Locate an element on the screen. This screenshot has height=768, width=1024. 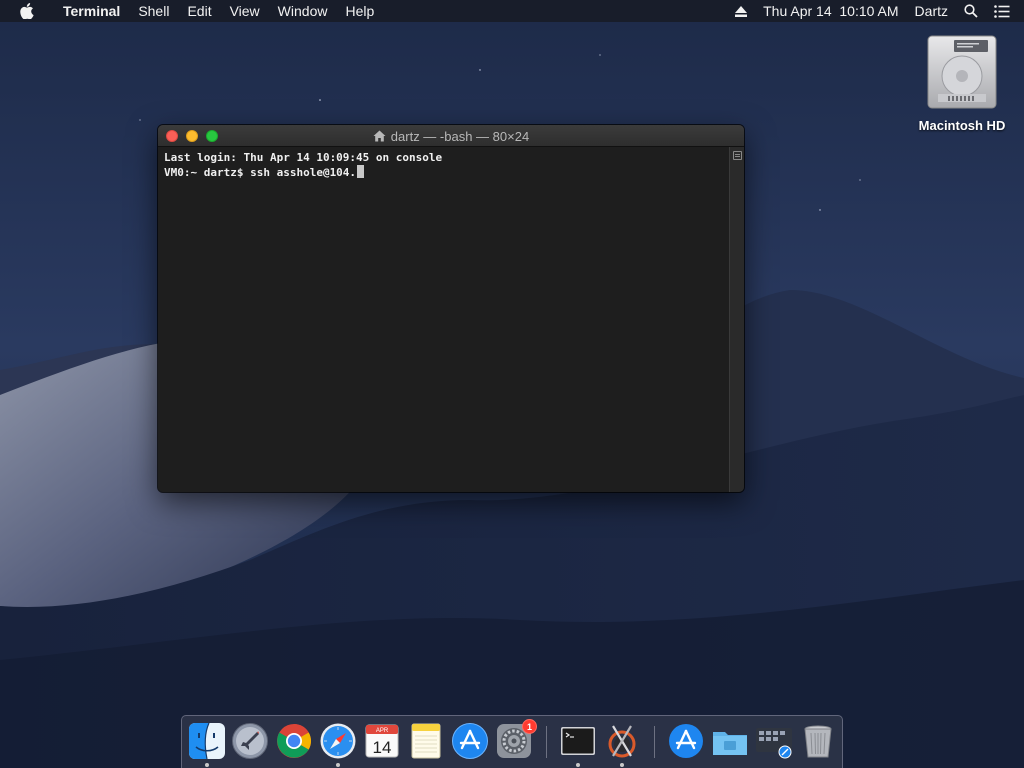
dock-app-store is located at coordinates (470, 741).